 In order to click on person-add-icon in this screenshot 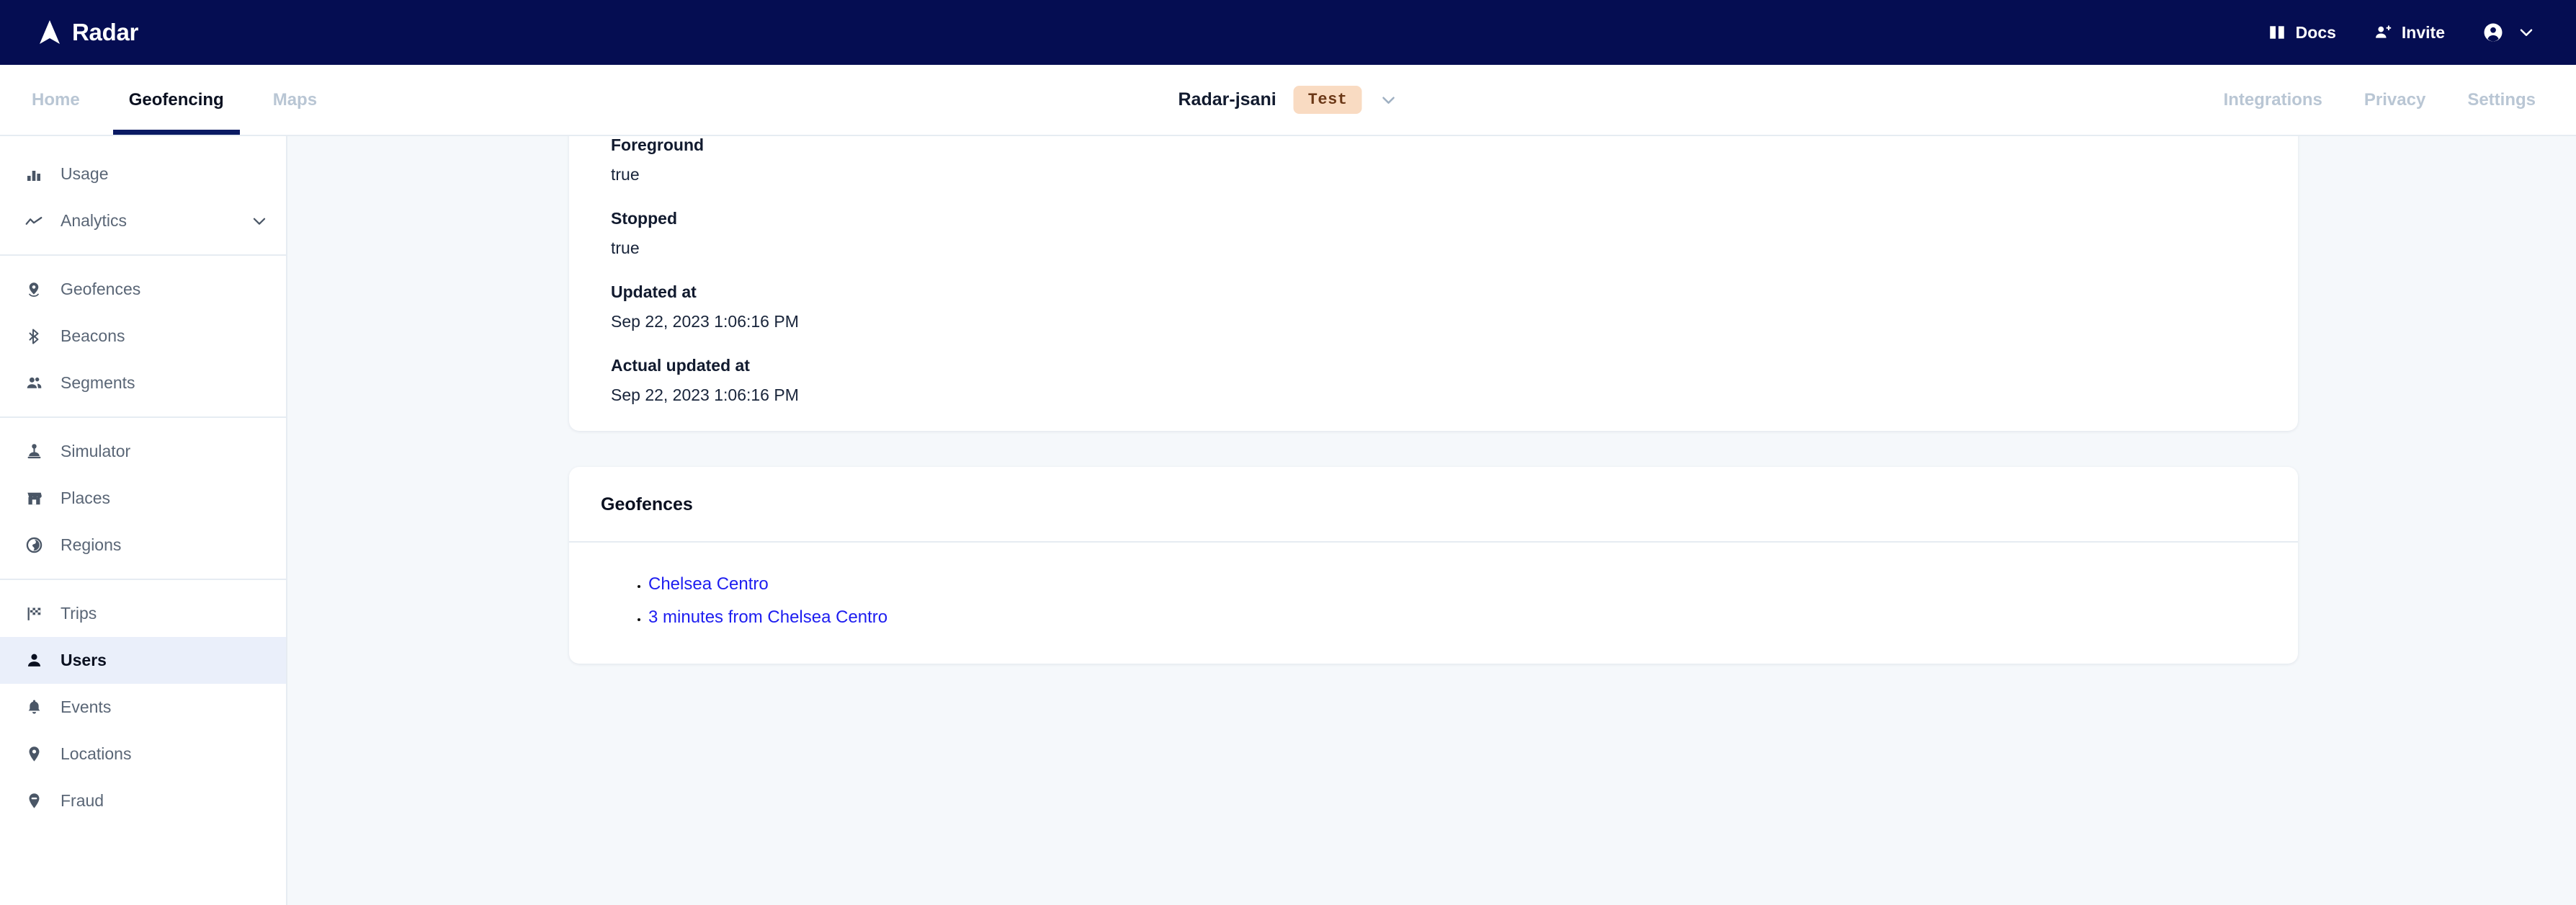, I will do `click(2383, 31)`.